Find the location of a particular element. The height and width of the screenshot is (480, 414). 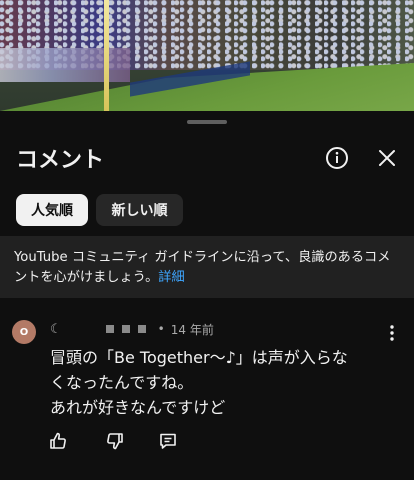

notice-more-link: 詳細 is located at coordinates (171, 277).